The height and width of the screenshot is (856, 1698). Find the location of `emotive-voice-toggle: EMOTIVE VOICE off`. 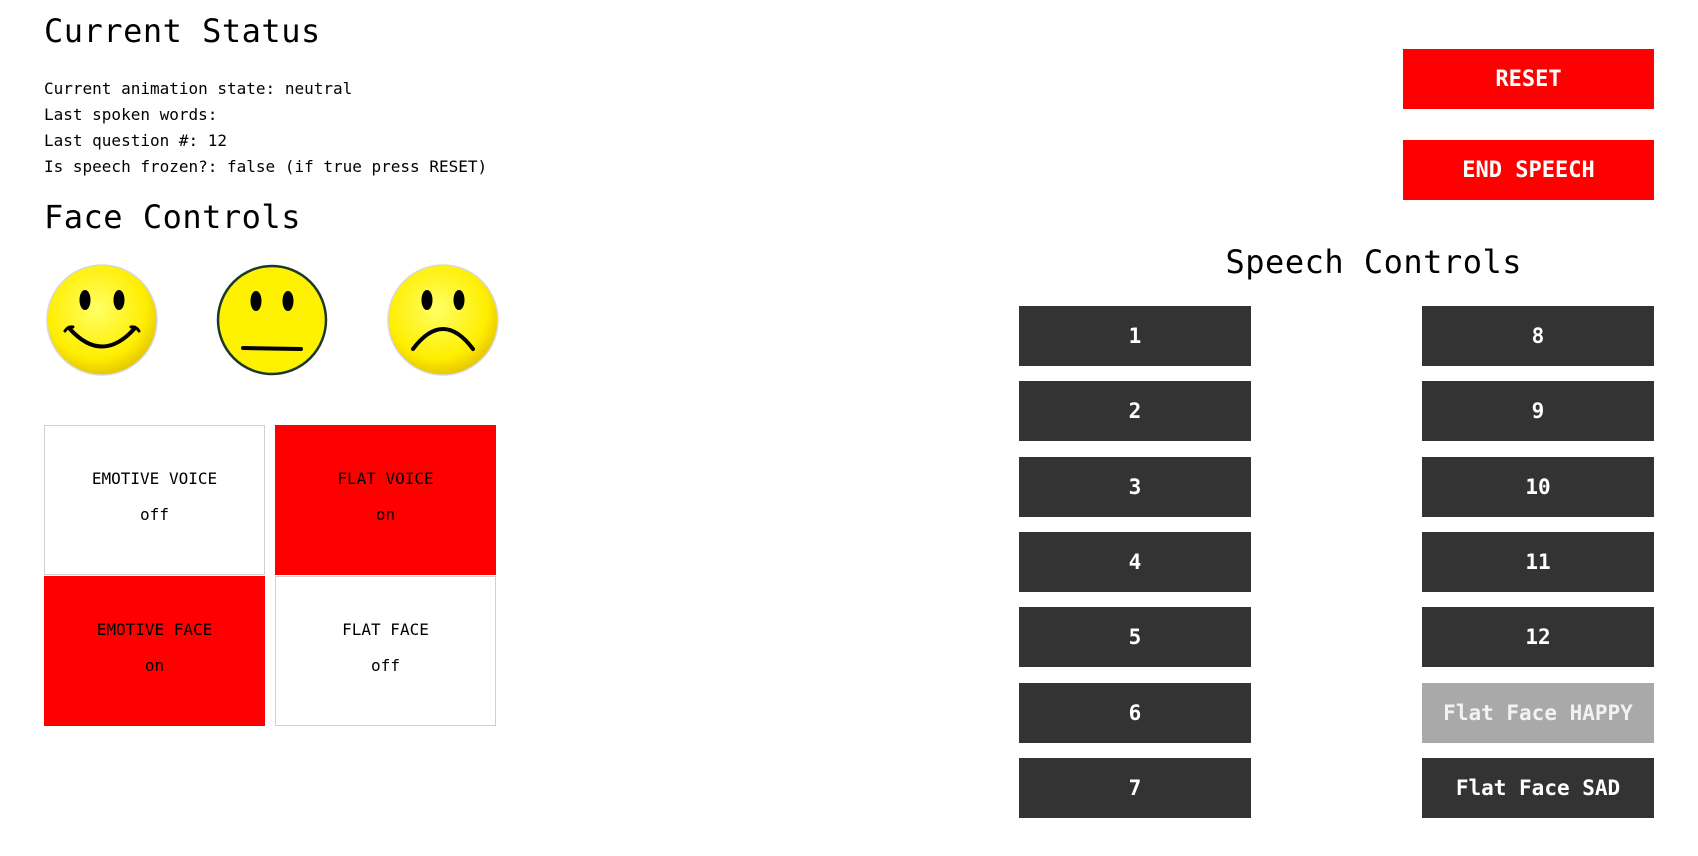

emotive-voice-toggle: EMOTIVE VOICE off is located at coordinates (154, 500).